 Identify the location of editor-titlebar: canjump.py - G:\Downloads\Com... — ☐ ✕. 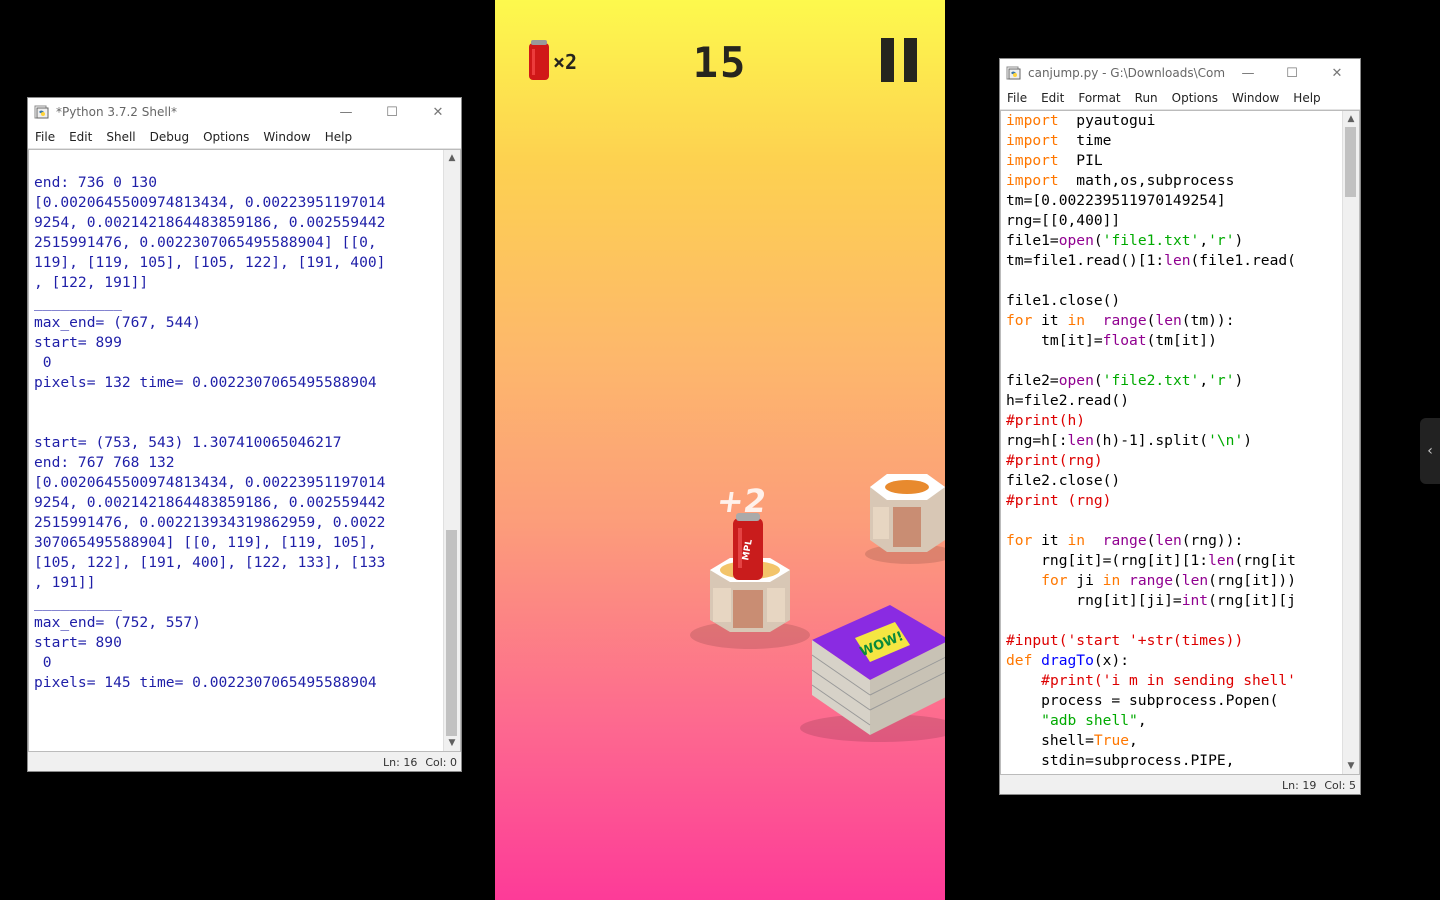
(1180, 73).